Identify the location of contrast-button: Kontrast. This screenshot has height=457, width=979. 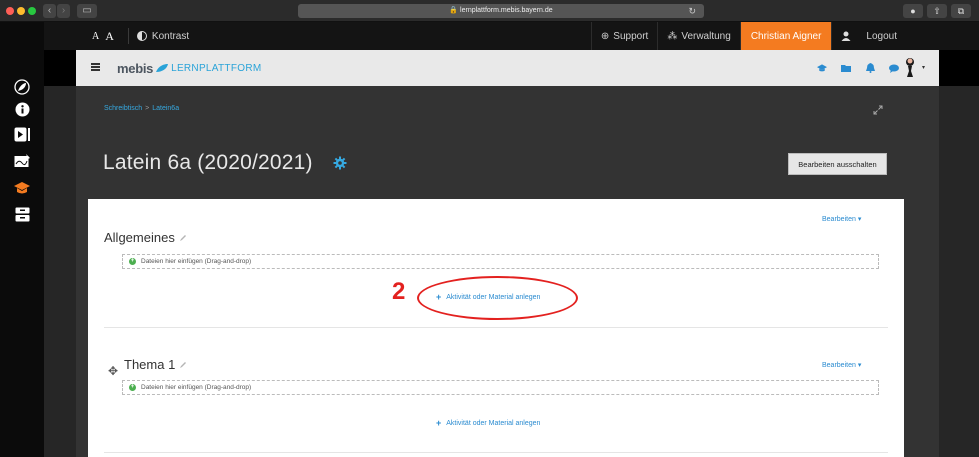
(163, 36).